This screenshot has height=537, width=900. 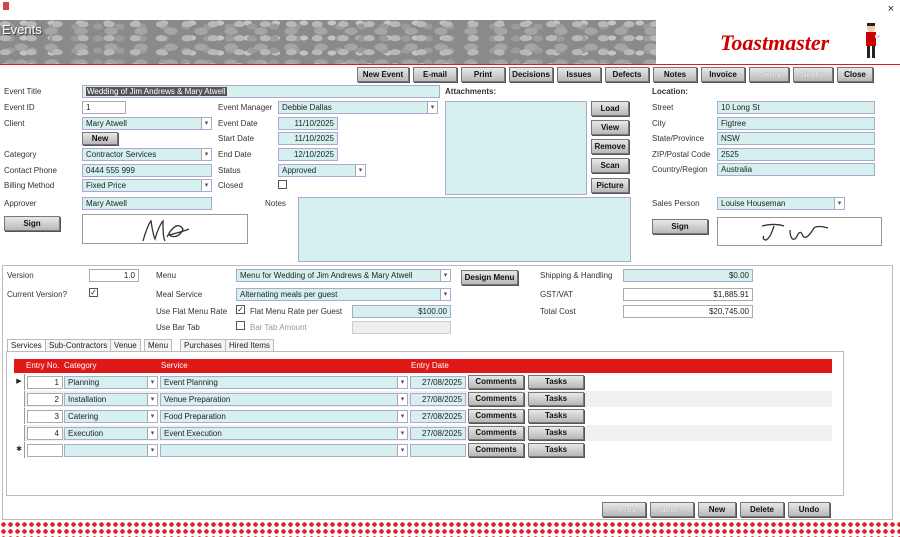 I want to click on decisions-button: Decisions, so click(x=531, y=74).